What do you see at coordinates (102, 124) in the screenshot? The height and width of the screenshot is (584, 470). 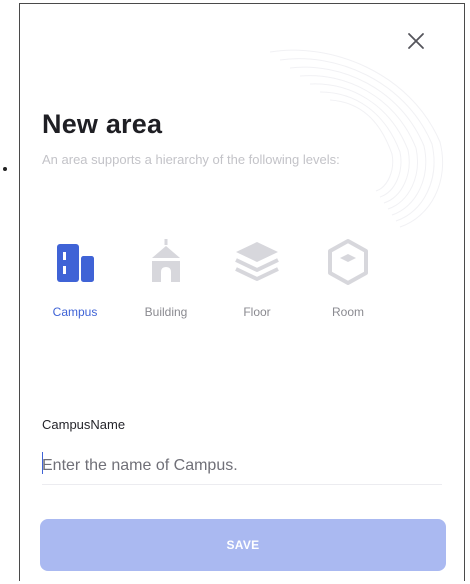 I see `dialog-title: New area` at bounding box center [102, 124].